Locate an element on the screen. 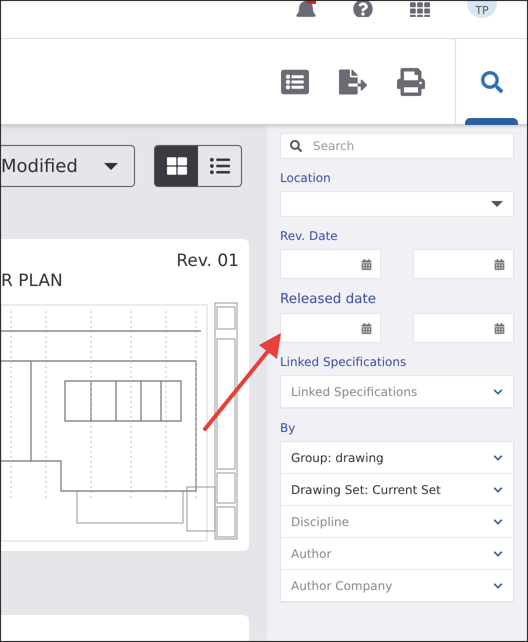 This screenshot has width=528, height=642. linked-specifications-dropdown: Linked Specifications is located at coordinates (397, 392).